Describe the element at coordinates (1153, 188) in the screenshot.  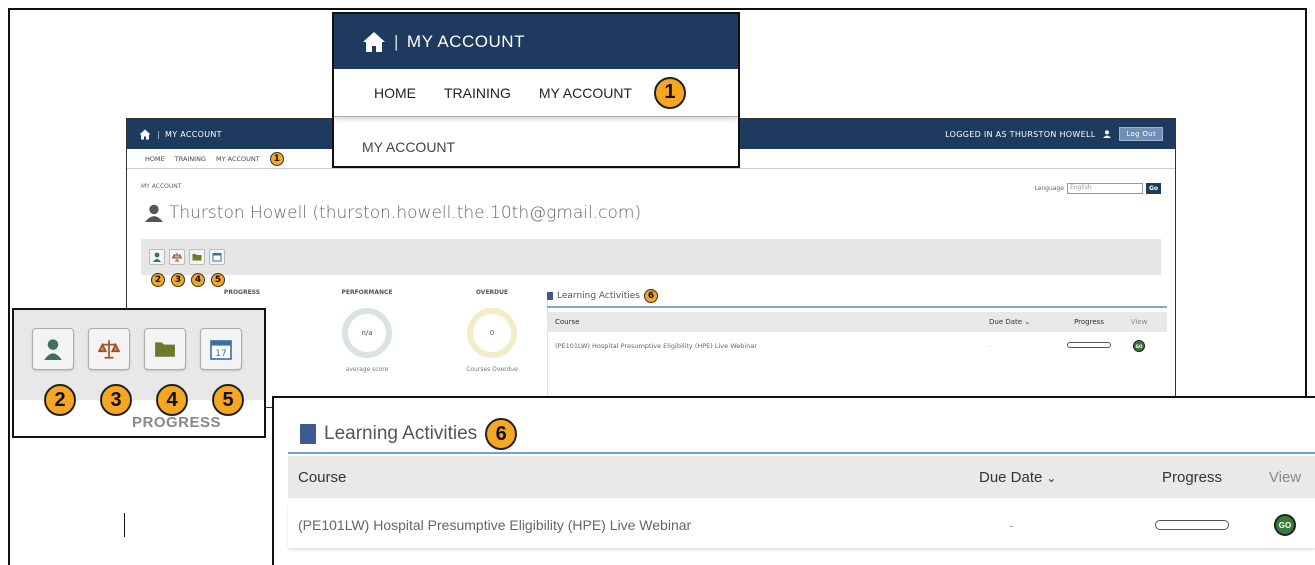
I see `language-go-button: Go` at that location.